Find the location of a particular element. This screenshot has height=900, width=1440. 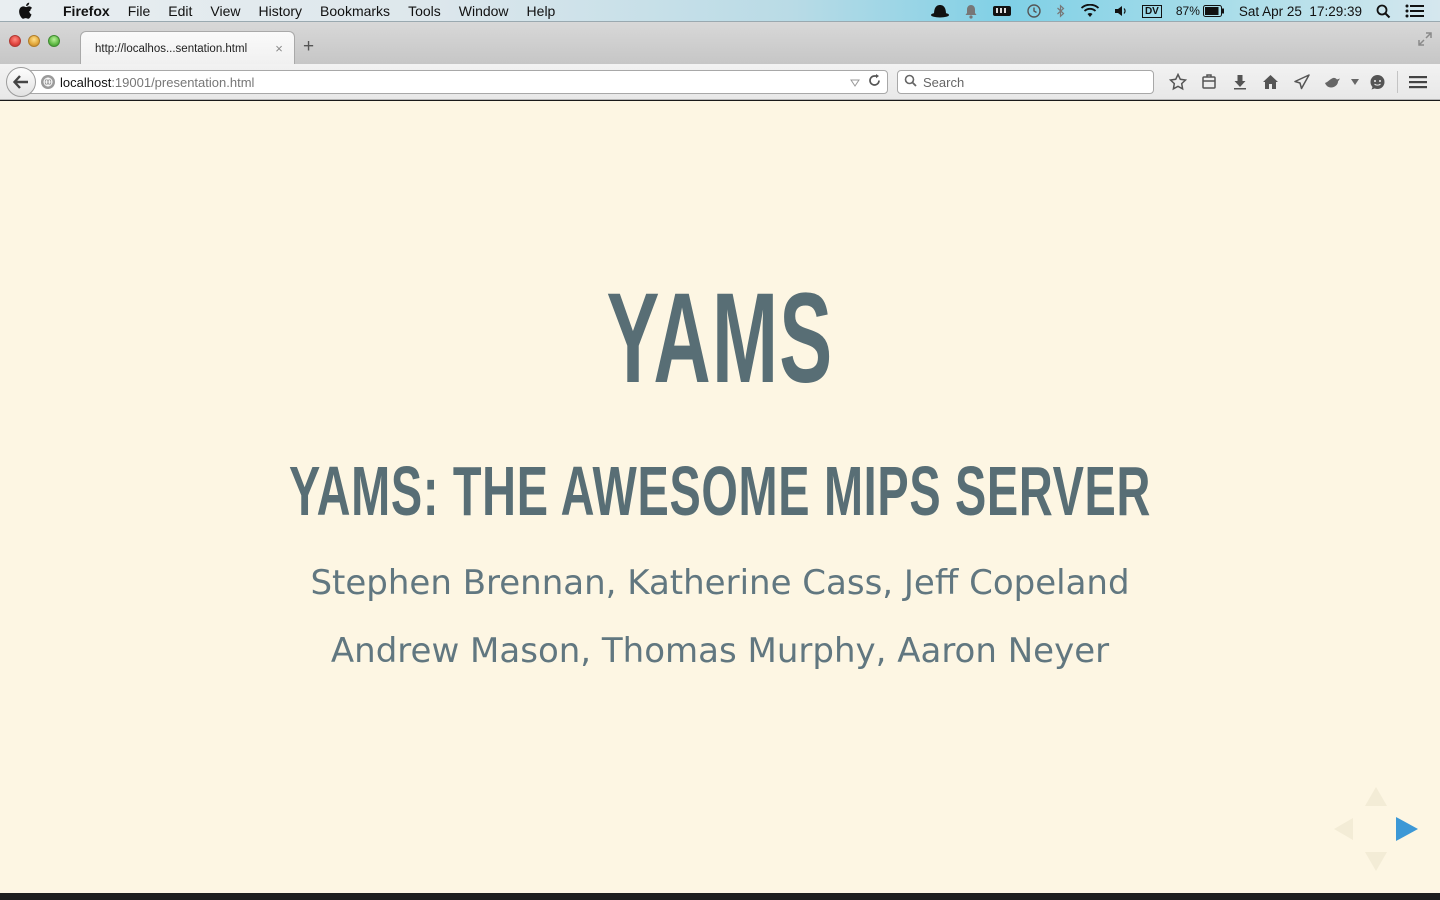

nav-down-arrow-icon is located at coordinates (1376, 861).